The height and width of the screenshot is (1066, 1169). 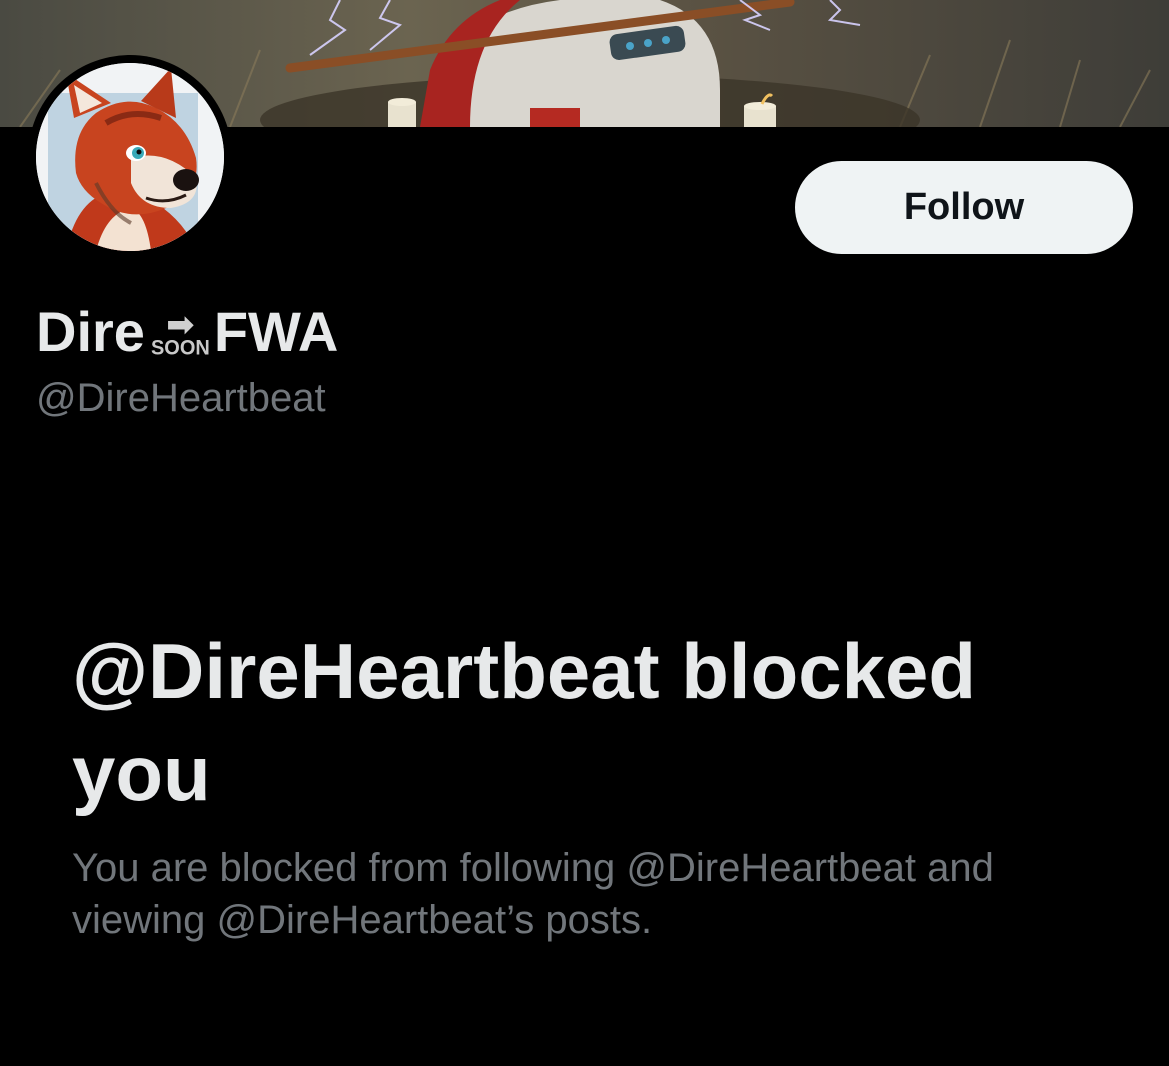 What do you see at coordinates (181, 398) in the screenshot?
I see `profile-handle: @DireHeartbeat` at bounding box center [181, 398].